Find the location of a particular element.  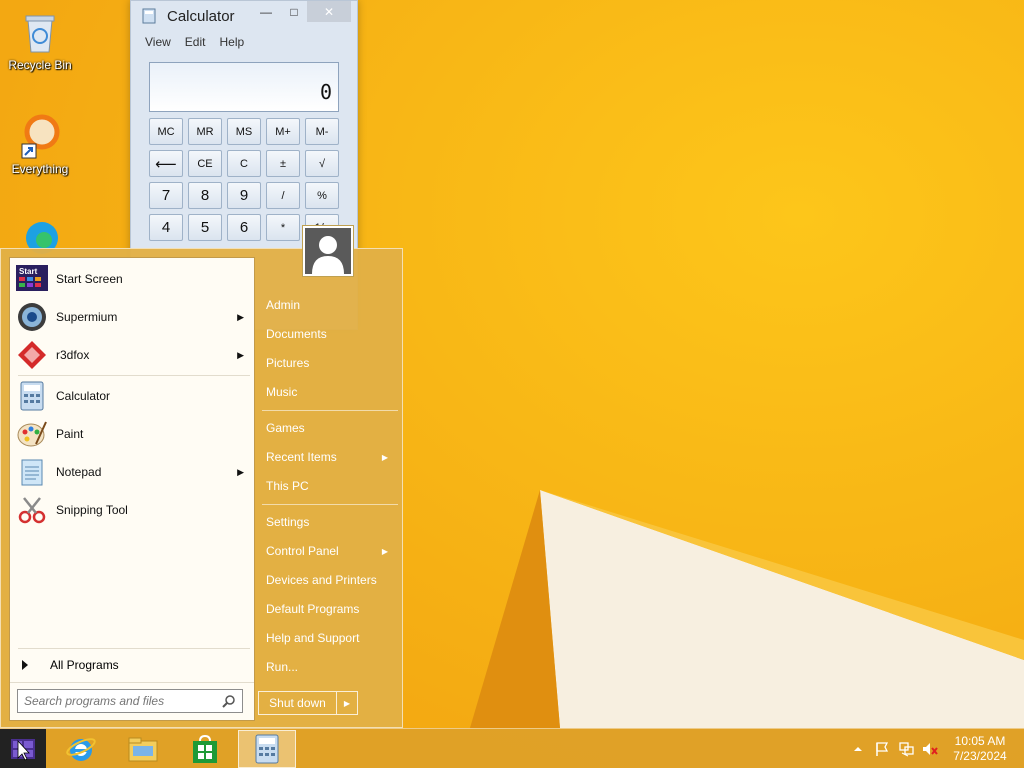

shutdown-button: Shut down ▶ is located at coordinates (308, 703).